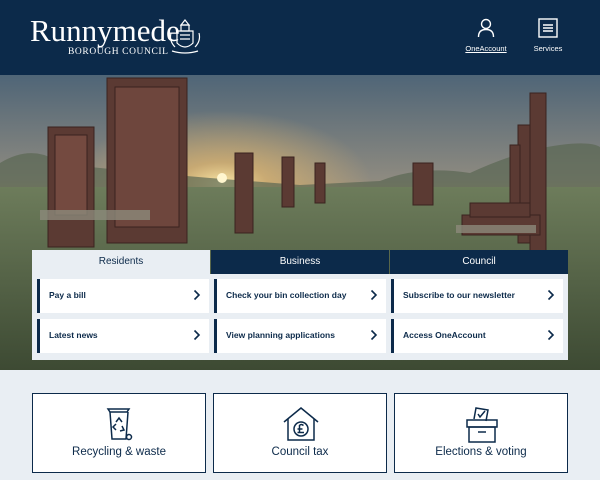  I want to click on service-label: Recycling & waste, so click(119, 452).